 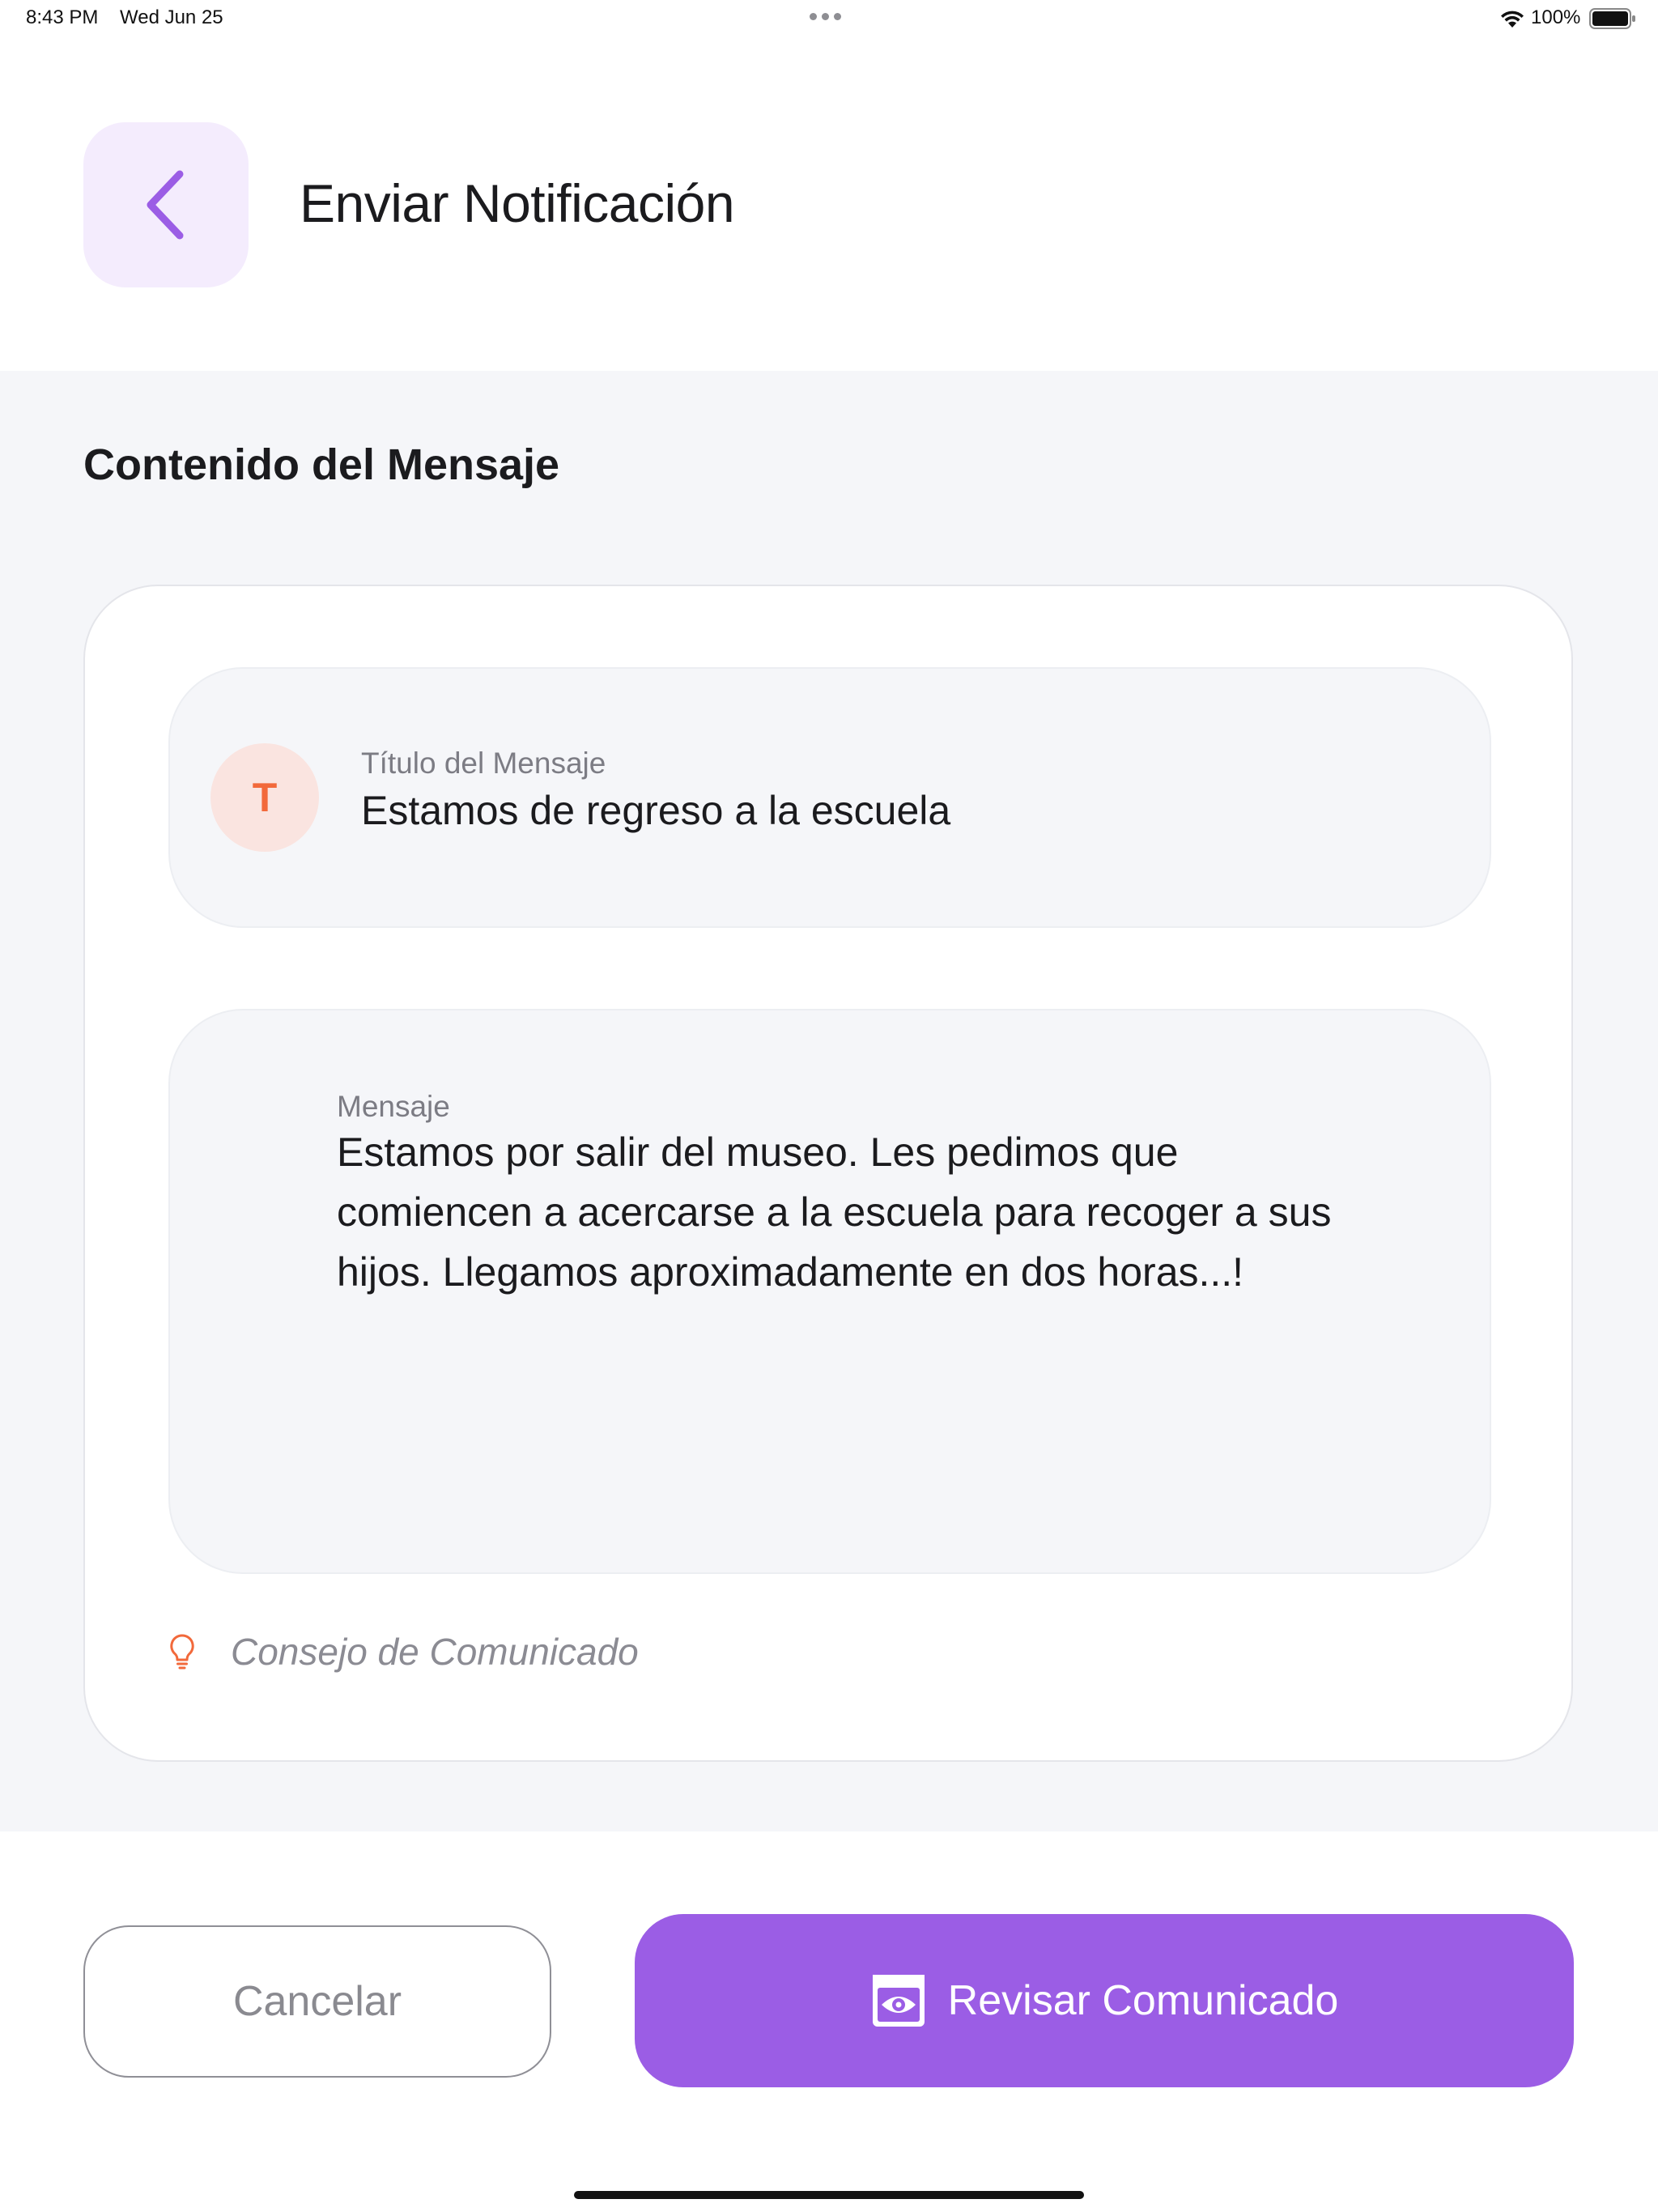 I want to click on review-button-label: Revisar Comunicado, so click(x=1143, y=2000).